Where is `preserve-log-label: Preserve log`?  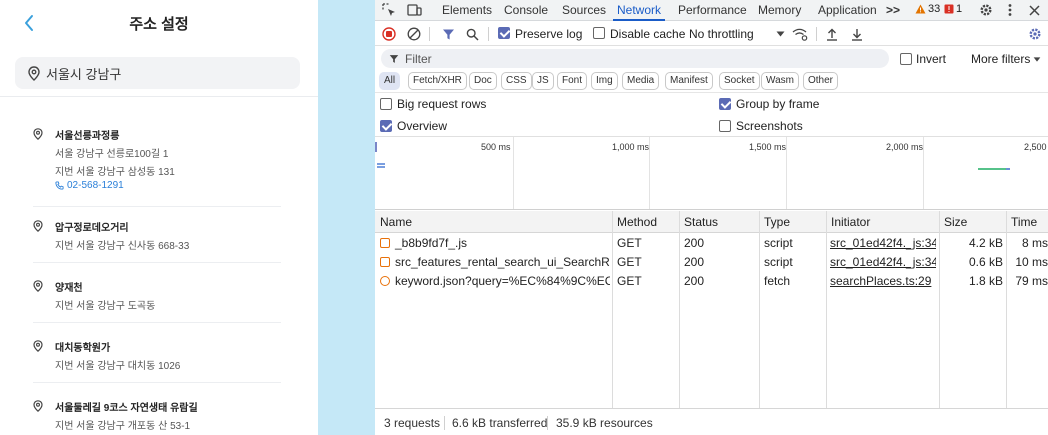
preserve-log-label: Preserve log is located at coordinates (549, 34).